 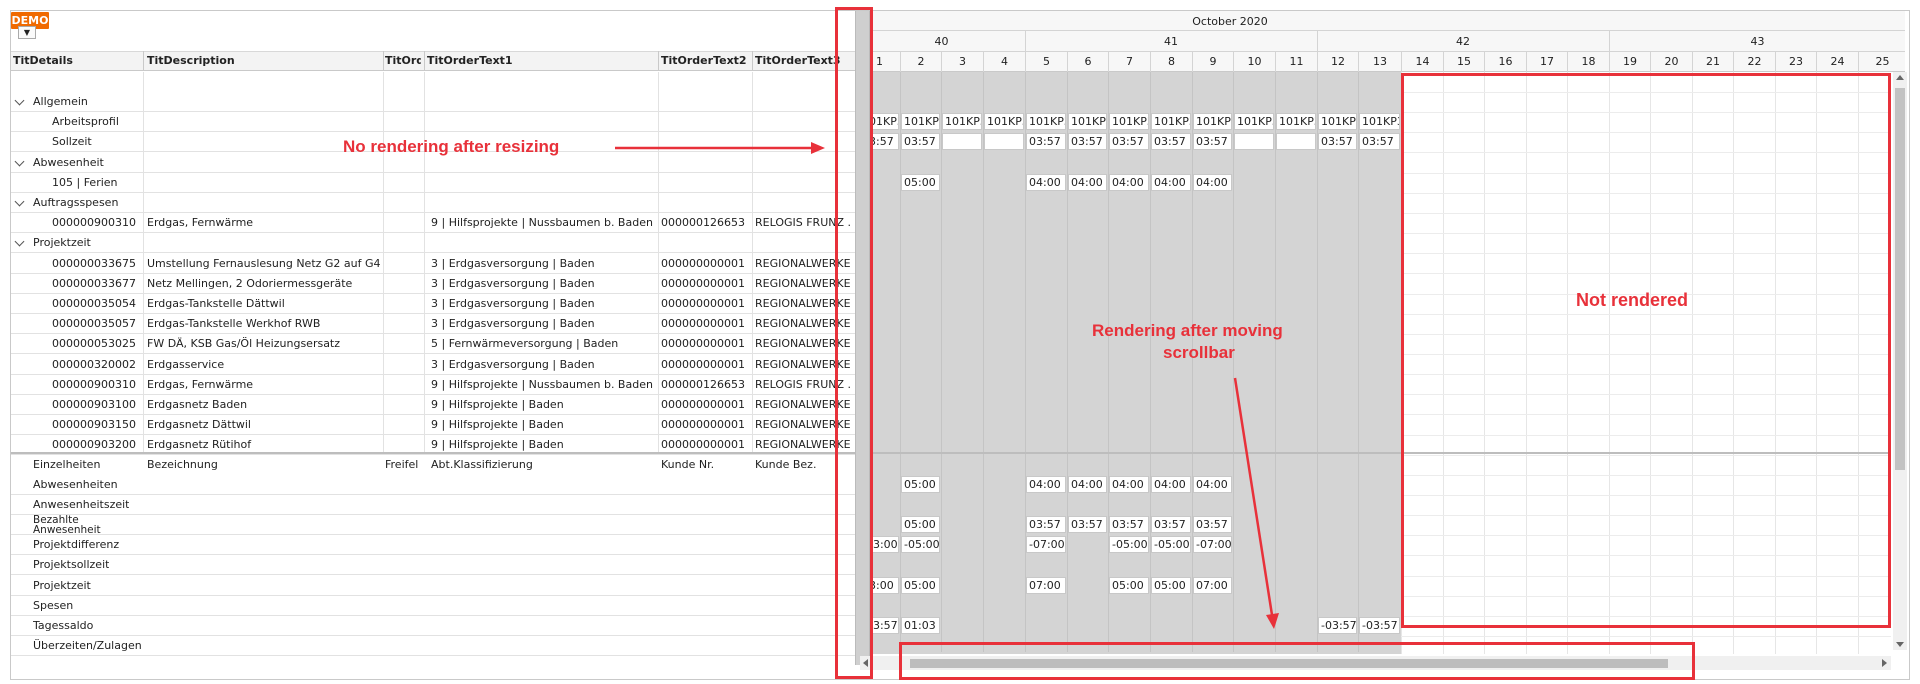 I want to click on day-header-21: 21, so click(x=1712, y=62).